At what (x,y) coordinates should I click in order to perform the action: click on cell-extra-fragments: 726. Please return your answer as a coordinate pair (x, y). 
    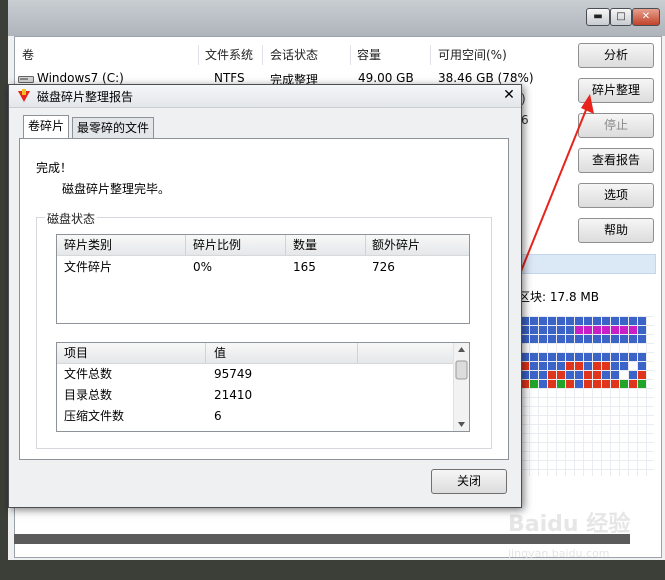
    Looking at the image, I should click on (383, 267).